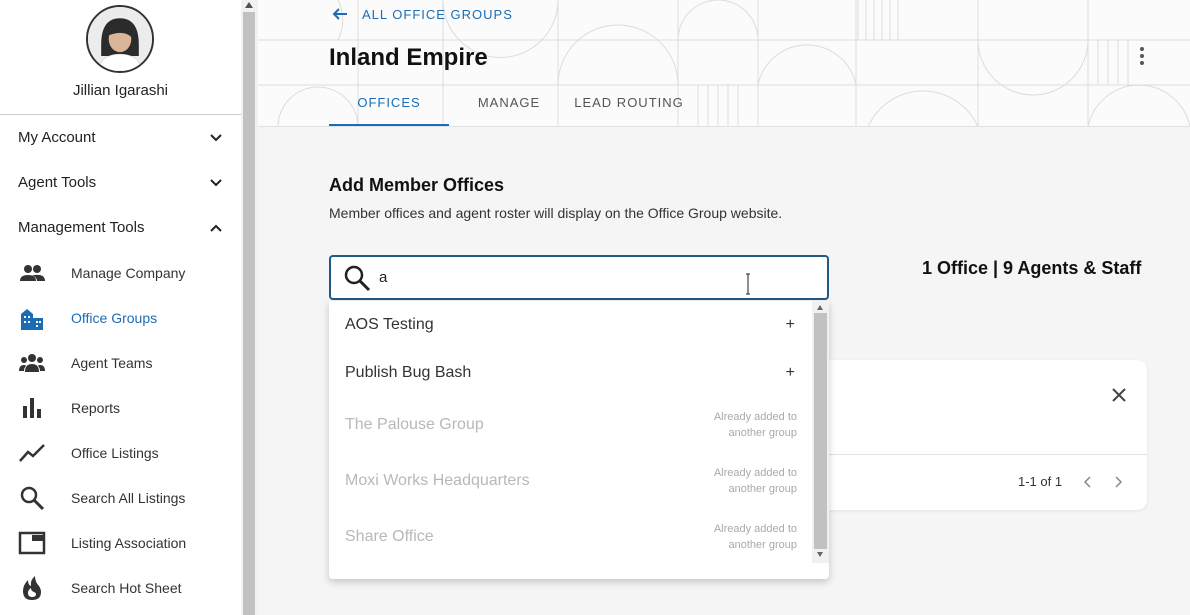 This screenshot has height=615, width=1190. I want to click on sidebar-section-label: Management Tools, so click(81, 227).